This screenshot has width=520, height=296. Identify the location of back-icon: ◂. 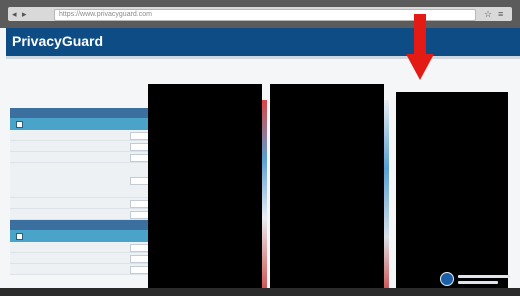
(14, 14).